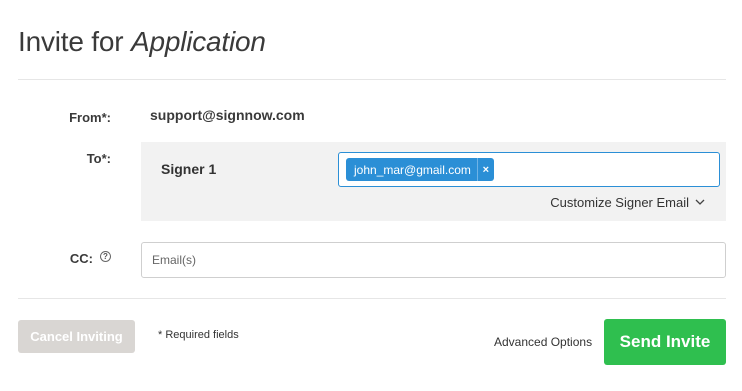 This screenshot has width=742, height=391. I want to click on cancel-inviting-button: Cancel Inviting, so click(76, 336).